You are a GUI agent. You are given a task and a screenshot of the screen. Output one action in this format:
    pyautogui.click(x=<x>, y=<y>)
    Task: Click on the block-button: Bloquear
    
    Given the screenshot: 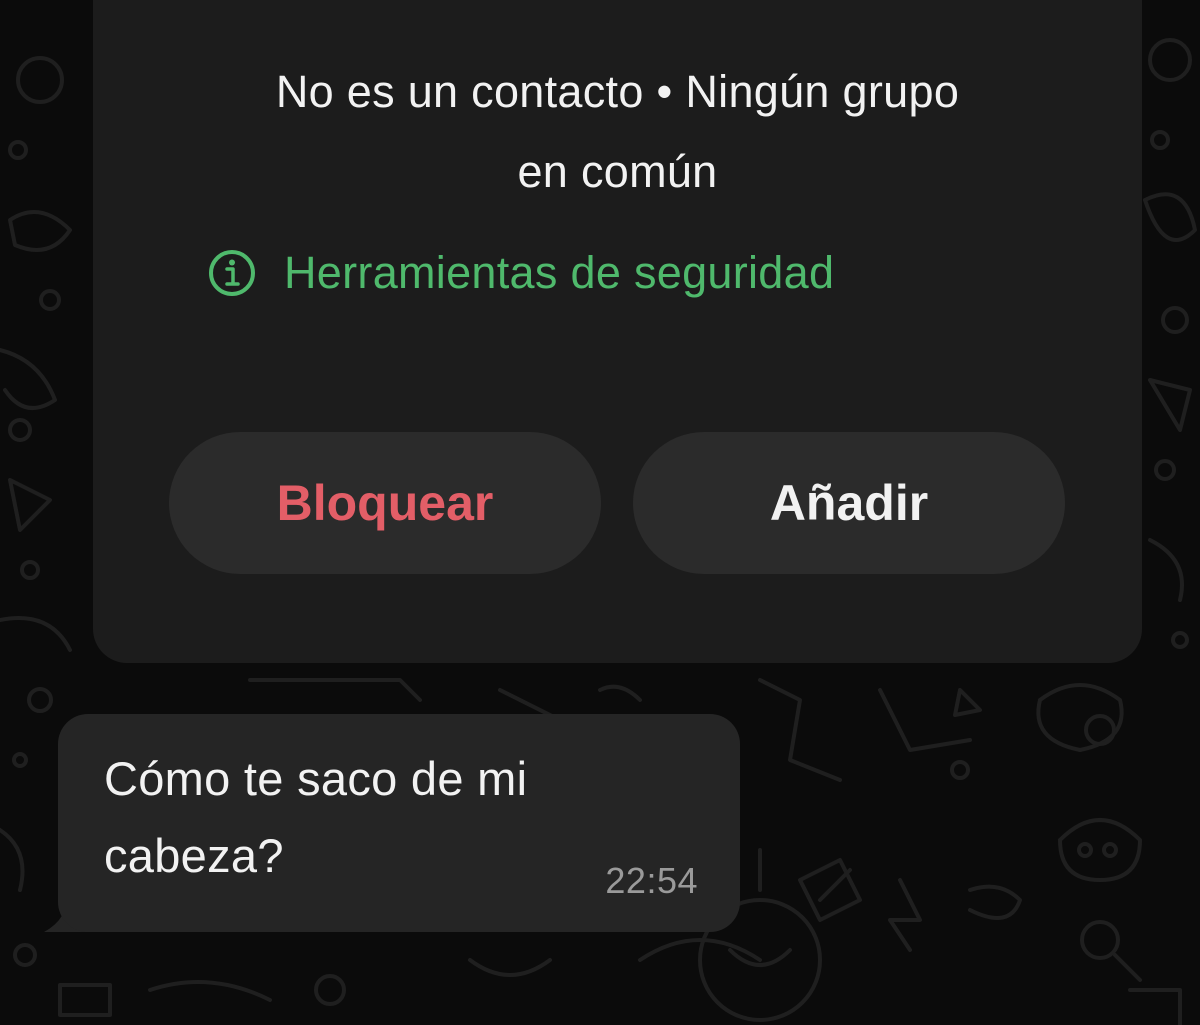 What is the action you would take?
    pyautogui.click(x=385, y=503)
    